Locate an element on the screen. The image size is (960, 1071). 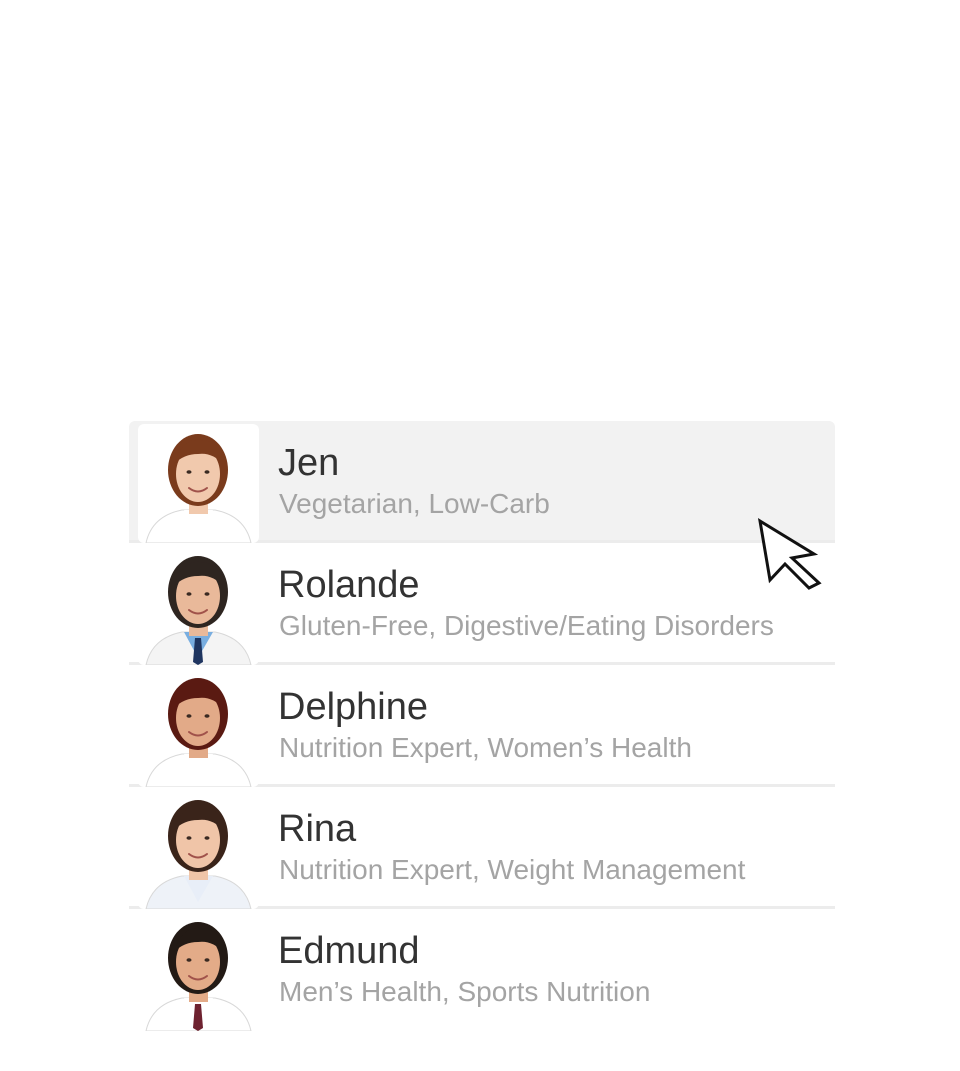
expert-specialty: Nutrition Expert, Weight Management is located at coordinates (512, 869).